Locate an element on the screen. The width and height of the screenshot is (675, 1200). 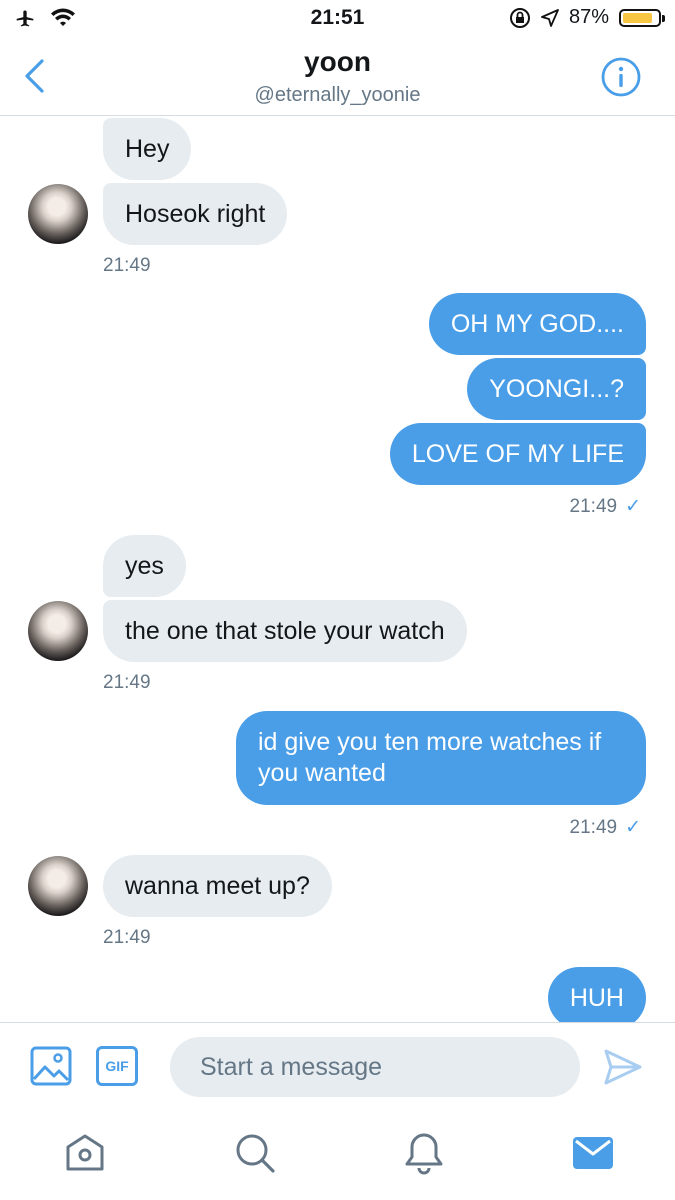
message-input: Start a message is located at coordinates (375, 1067).